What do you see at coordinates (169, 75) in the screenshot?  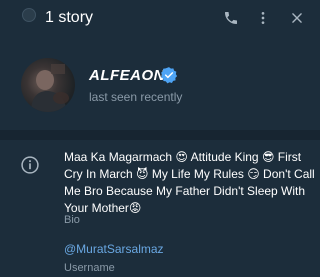 I see `verified-badge-icon` at bounding box center [169, 75].